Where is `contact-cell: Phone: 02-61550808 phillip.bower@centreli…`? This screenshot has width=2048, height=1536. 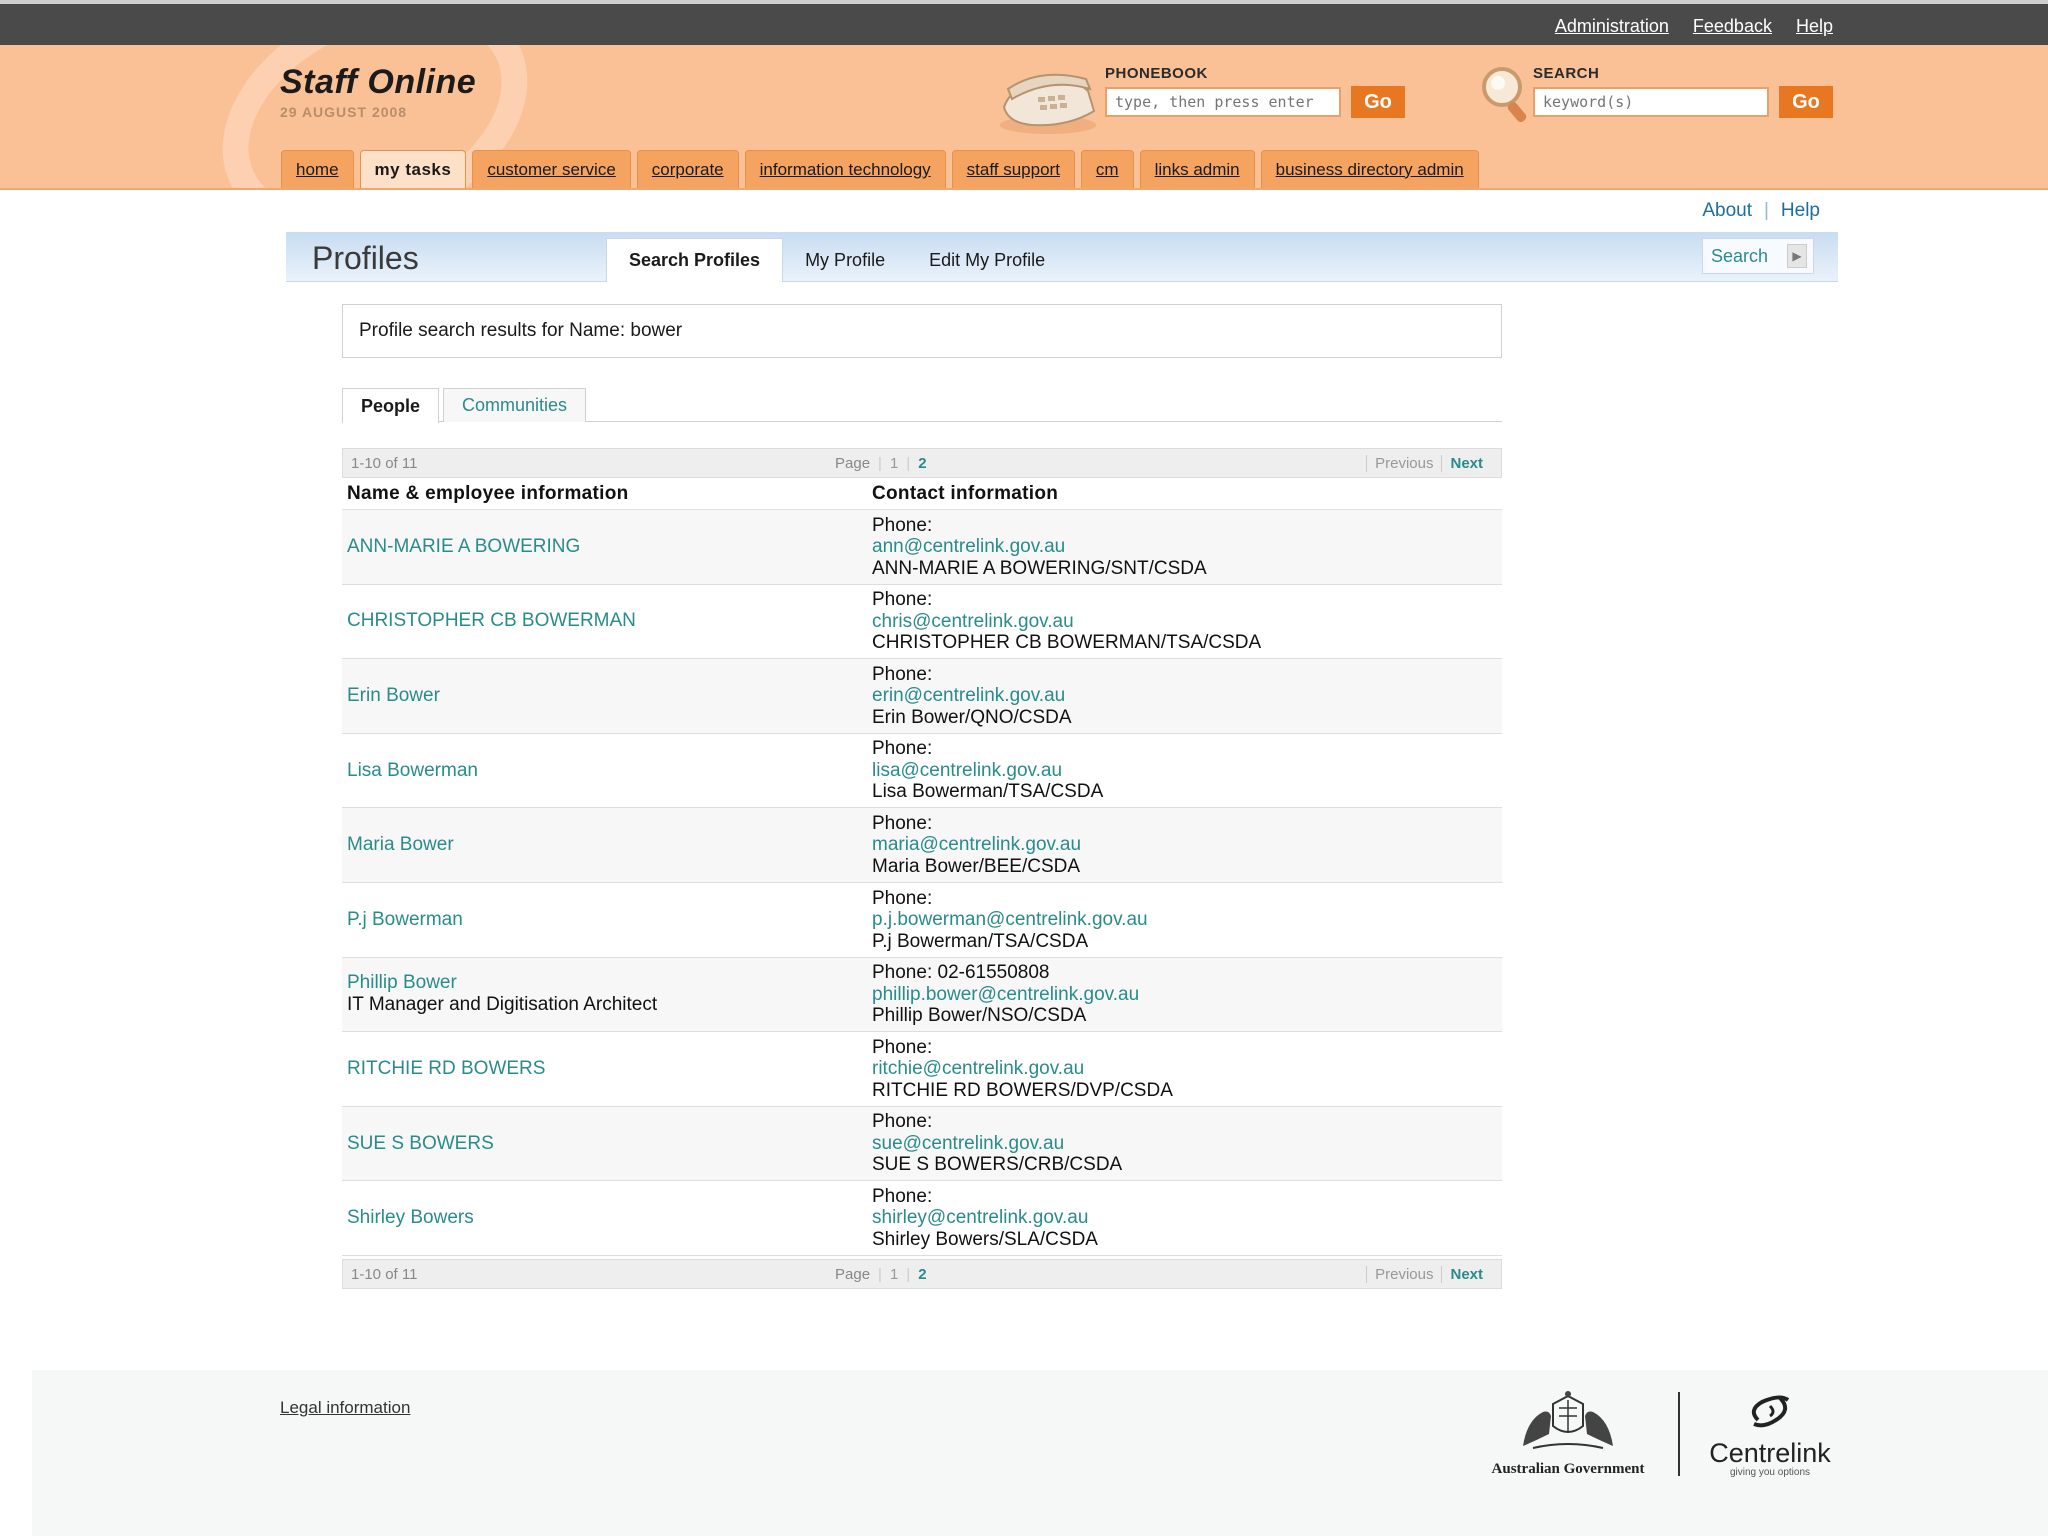 contact-cell: Phone: 02-61550808 phillip.bower@centreli… is located at coordinates (1003, 995).